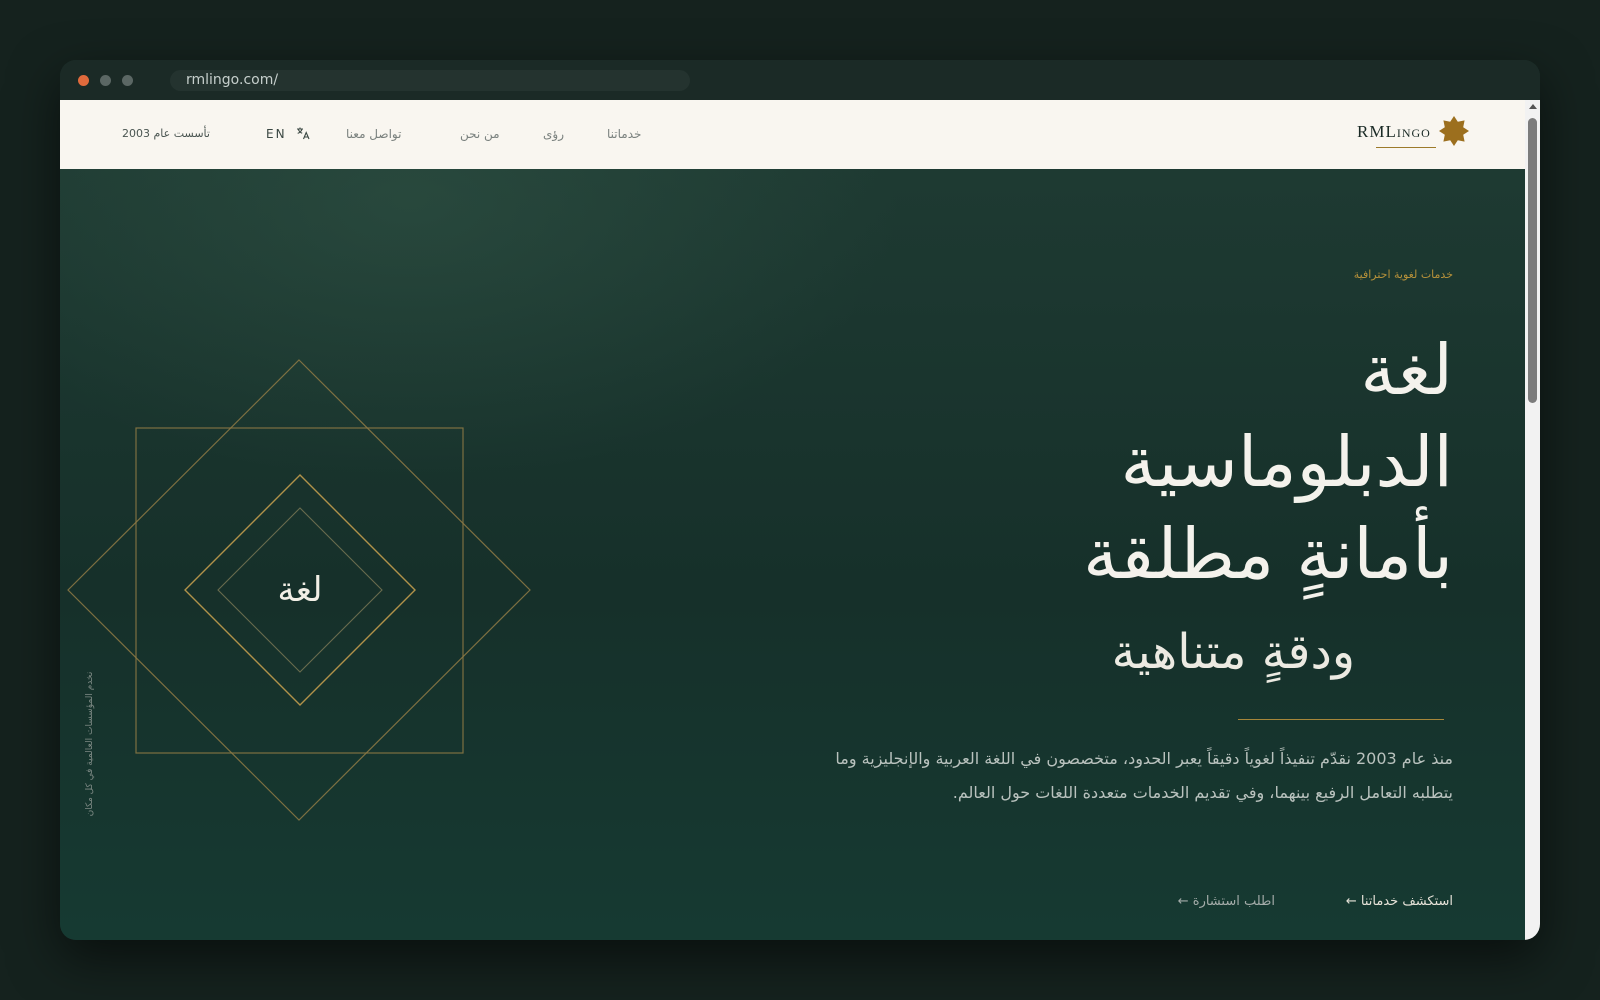 This screenshot has width=1600, height=1000. What do you see at coordinates (480, 134) in the screenshot?
I see `nav-link-about: من نحن` at bounding box center [480, 134].